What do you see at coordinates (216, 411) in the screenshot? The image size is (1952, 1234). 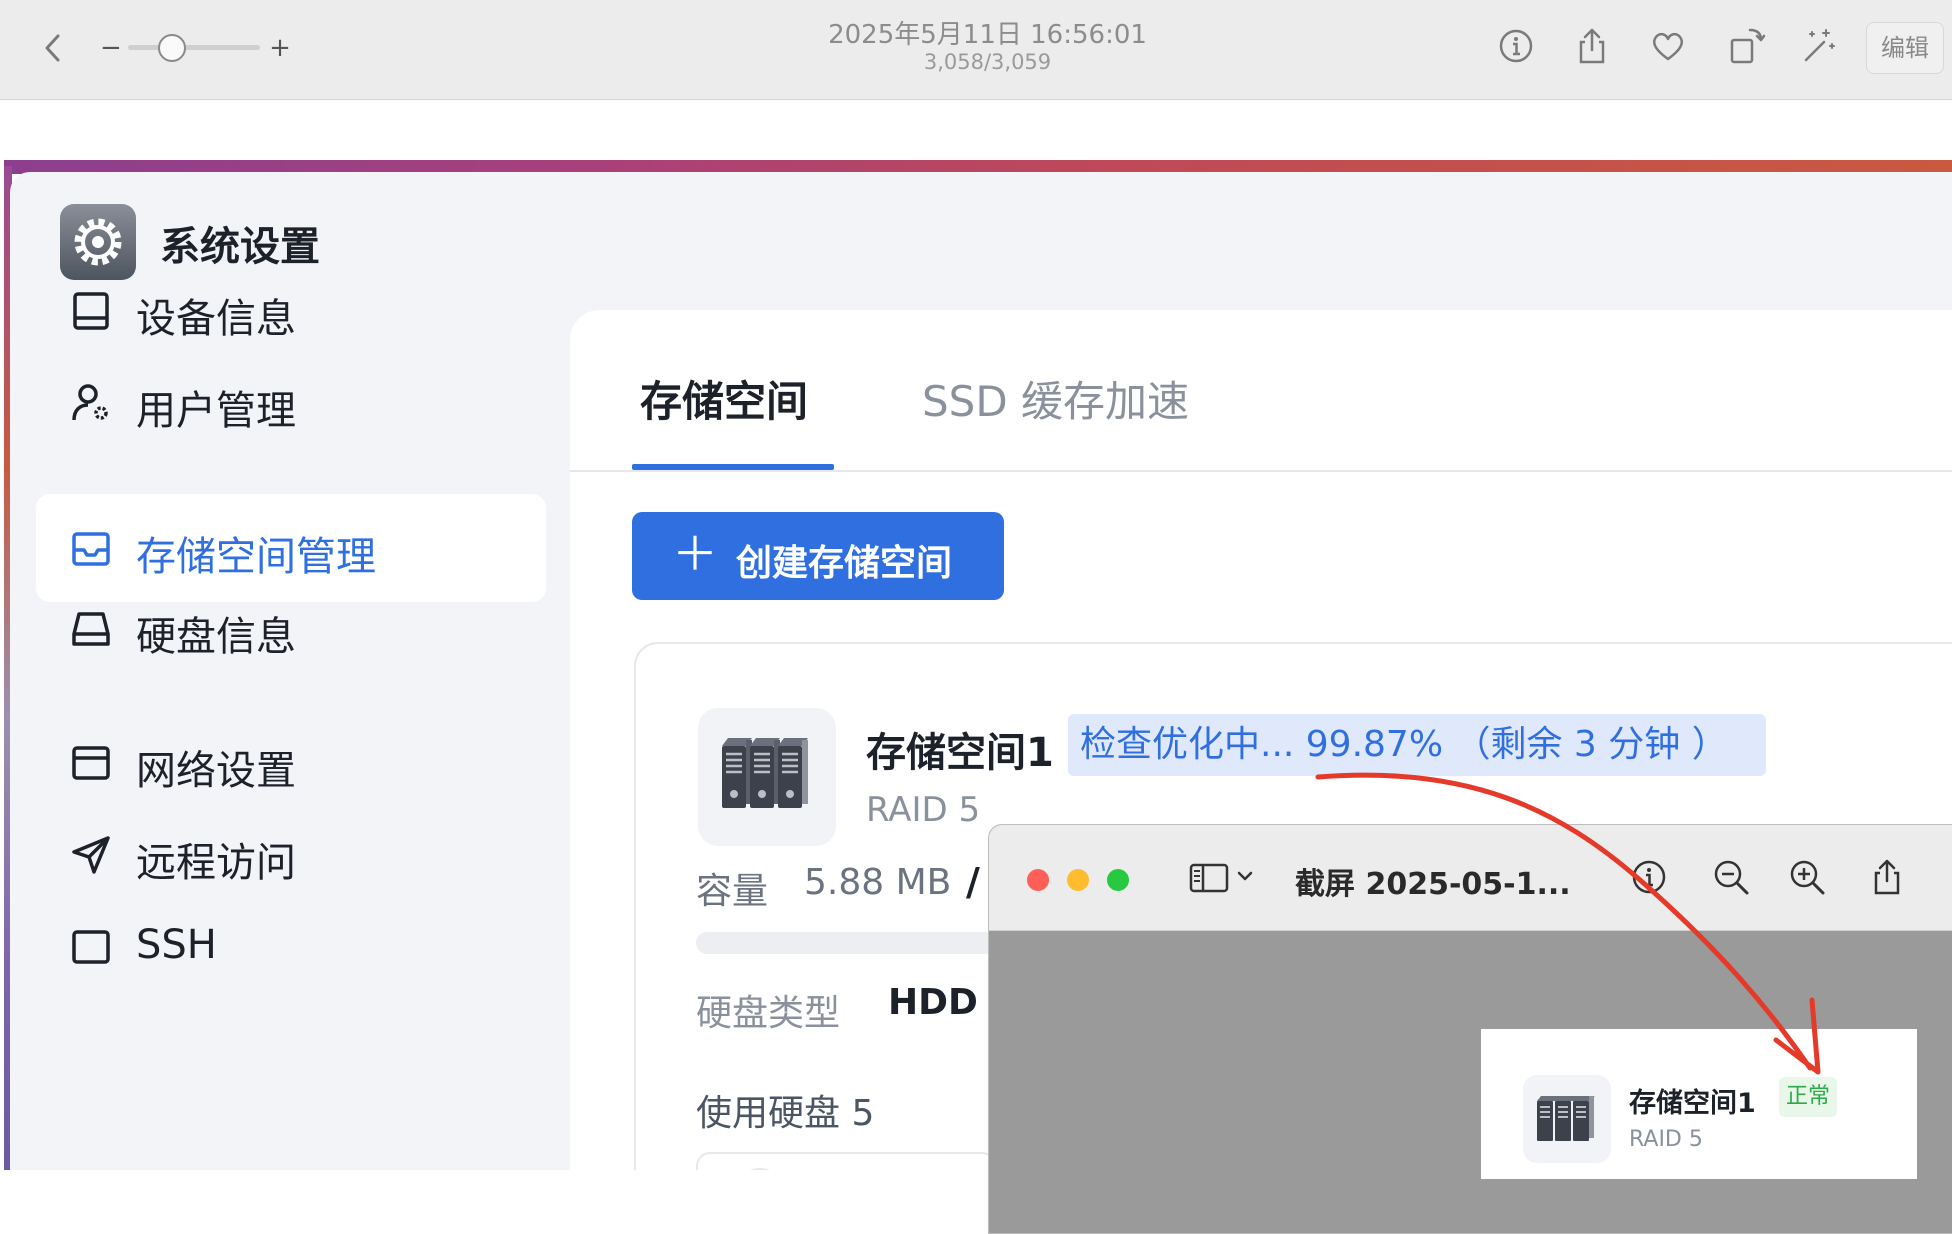 I see `sidebar-item-label: 用户管理` at bounding box center [216, 411].